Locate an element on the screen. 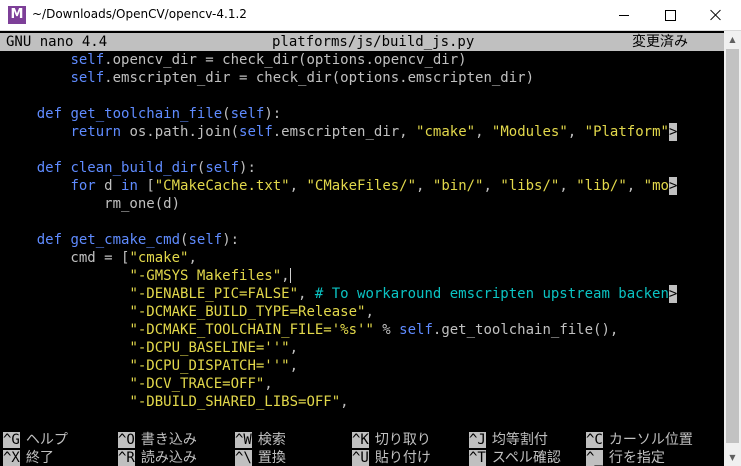 This screenshot has height=466, width=741. shortcut-item: ^U 貼り付け is located at coordinates (391, 457).